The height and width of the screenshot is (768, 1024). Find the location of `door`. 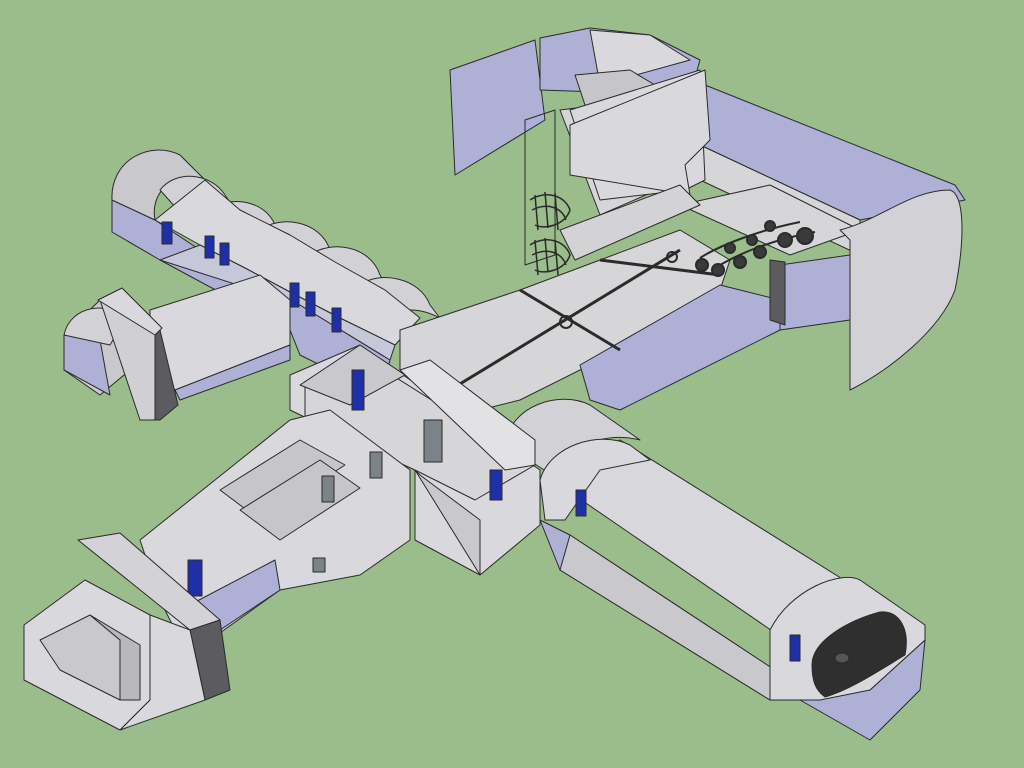

door is located at coordinates (209, 247).